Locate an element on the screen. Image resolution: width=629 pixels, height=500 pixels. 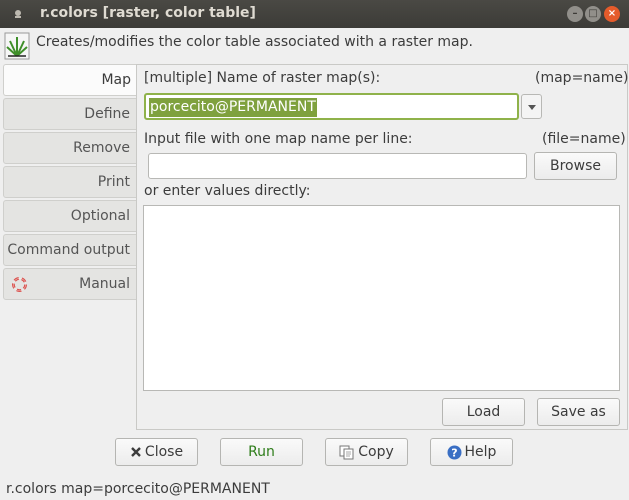
close-icon is located at coordinates (136, 452).